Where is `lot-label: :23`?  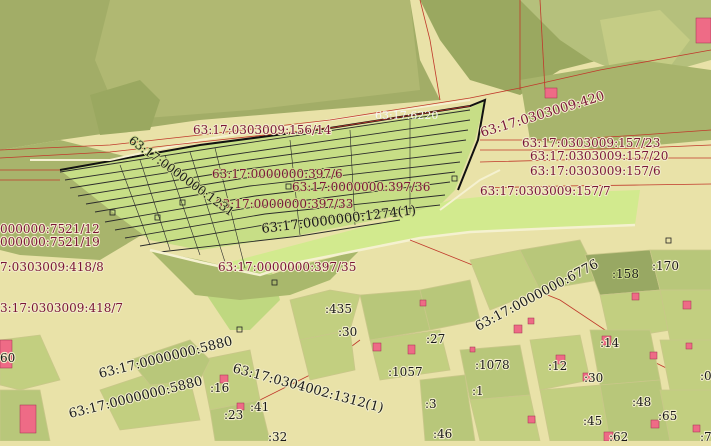
lot-label: :23 is located at coordinates (233, 415).